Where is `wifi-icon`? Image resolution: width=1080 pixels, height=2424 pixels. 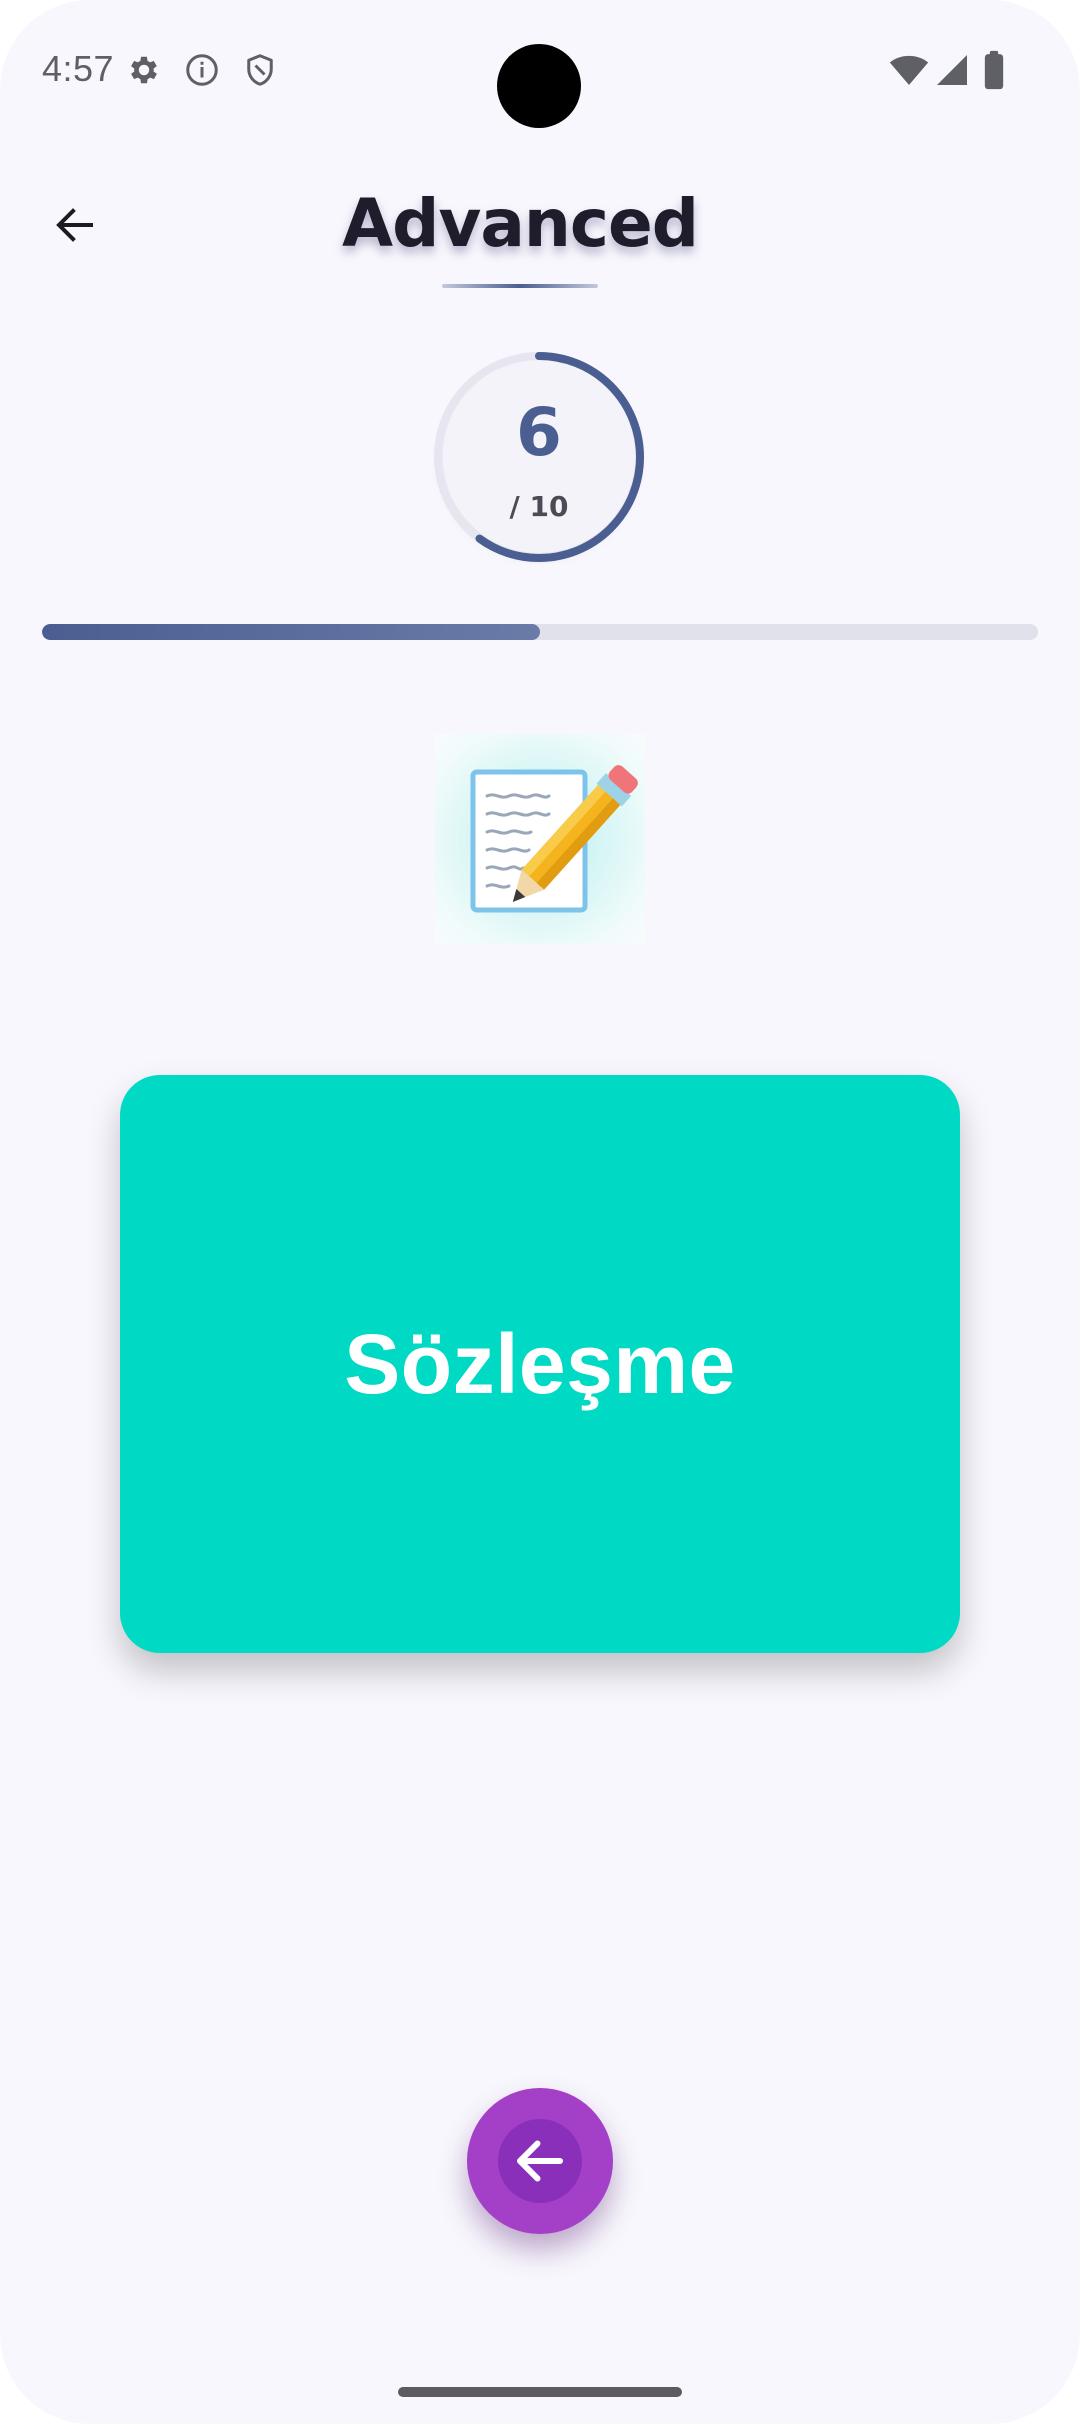 wifi-icon is located at coordinates (909, 70).